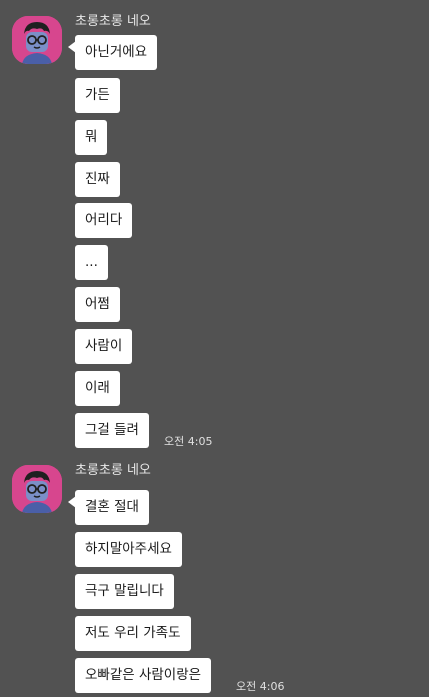 This screenshot has width=429, height=697. I want to click on message-bubble: 오빠같은 사람이랑은, so click(143, 675).